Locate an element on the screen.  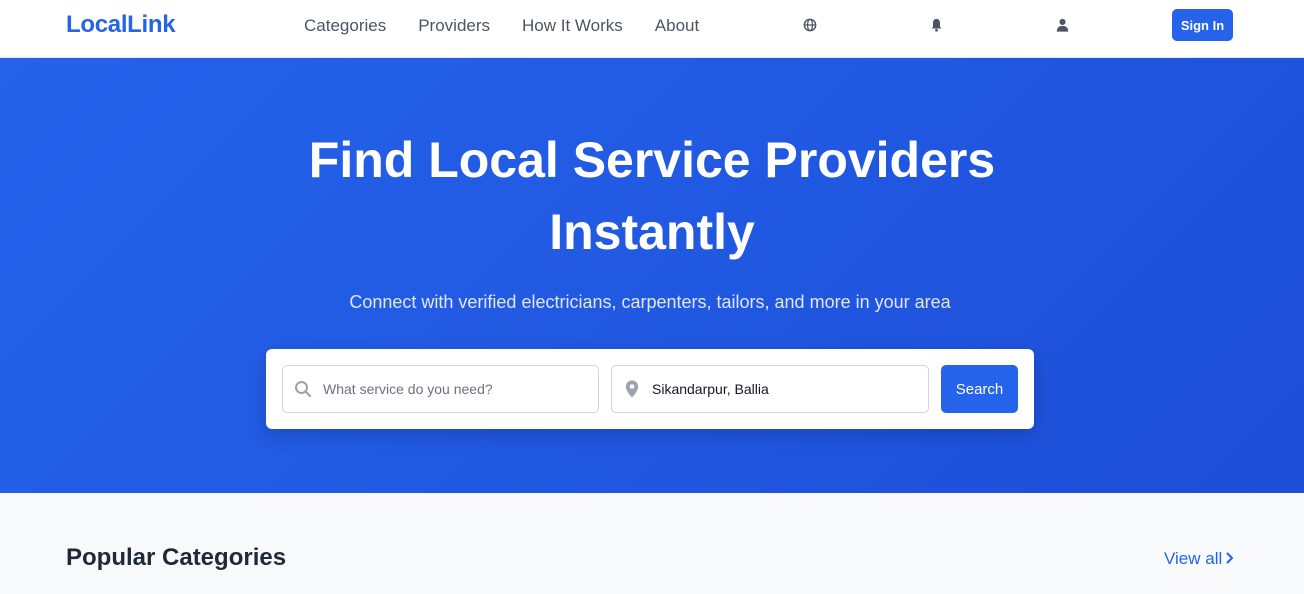
service-field is located at coordinates (440, 389).